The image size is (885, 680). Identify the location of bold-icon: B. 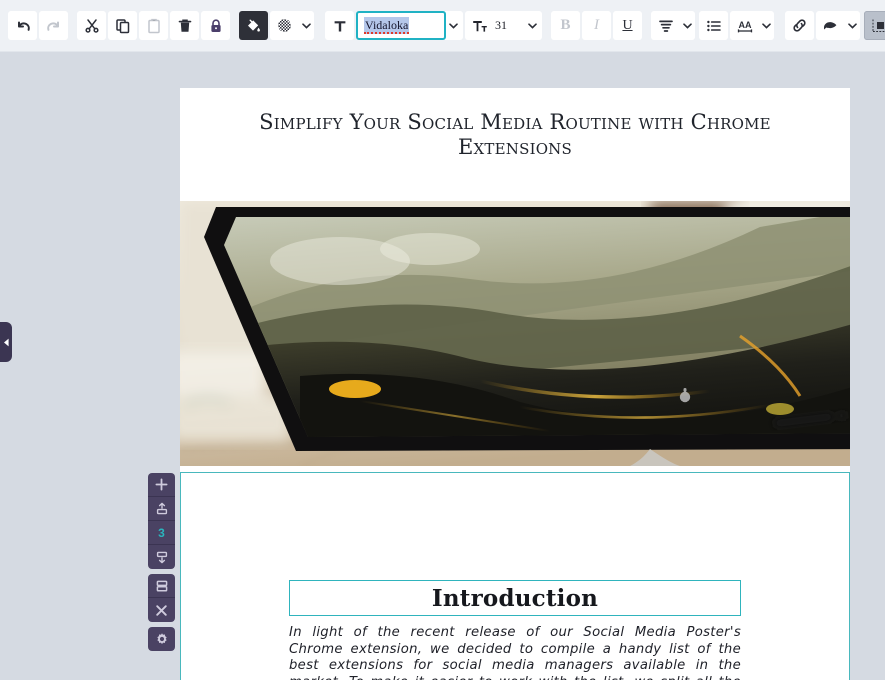
(565, 25).